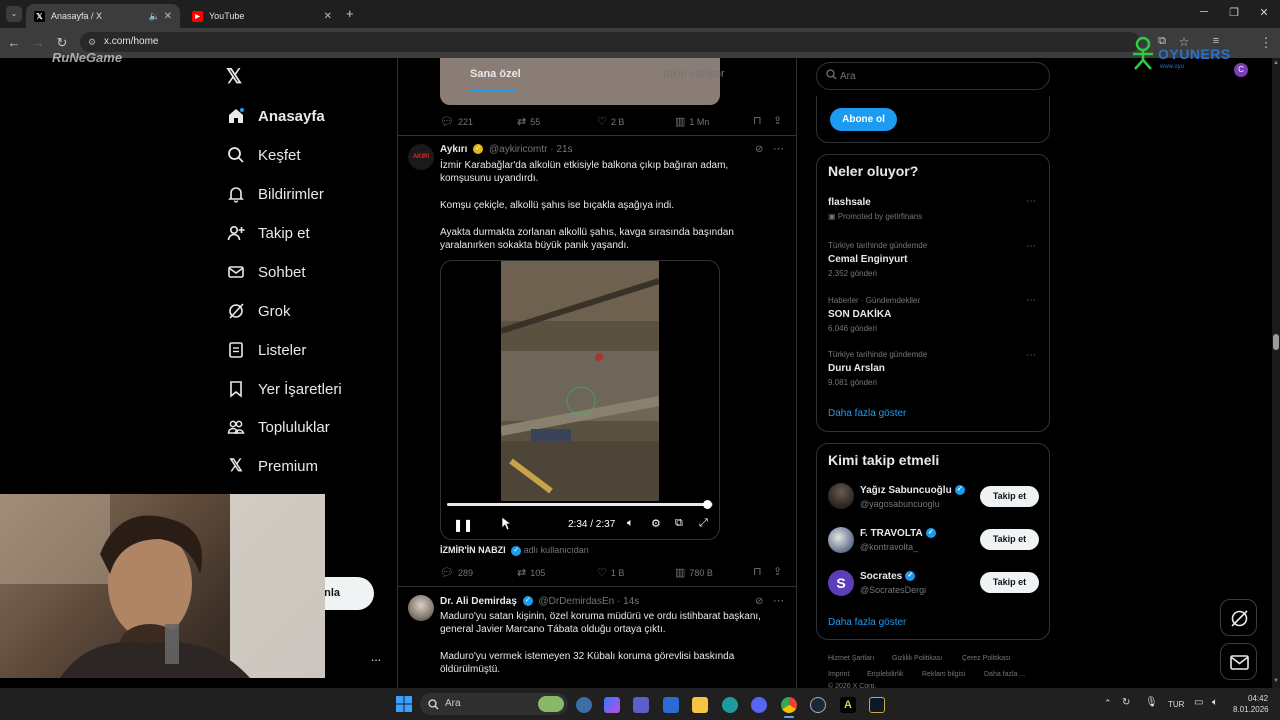  Describe the element at coordinates (272, 466) in the screenshot. I see `nav-premium: 𝕏 Premium` at that location.